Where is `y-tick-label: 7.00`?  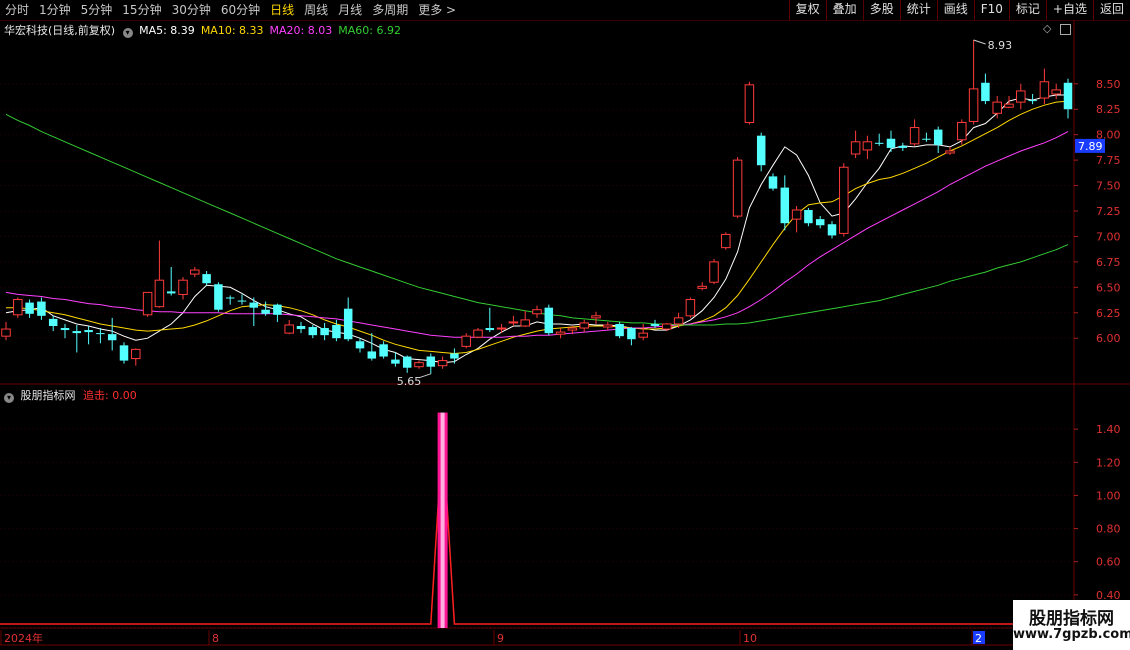 y-tick-label: 7.00 is located at coordinates (1108, 236).